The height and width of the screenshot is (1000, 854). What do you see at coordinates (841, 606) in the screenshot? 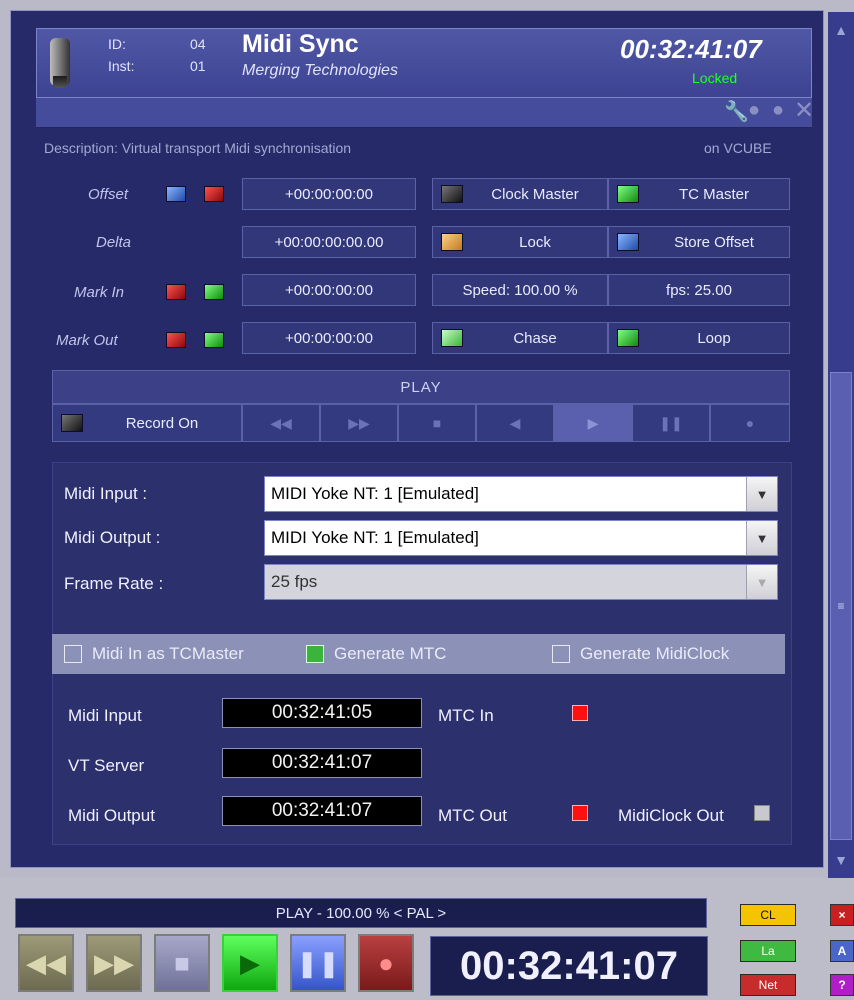
I see `scroll-thumb: ≡` at bounding box center [841, 606].